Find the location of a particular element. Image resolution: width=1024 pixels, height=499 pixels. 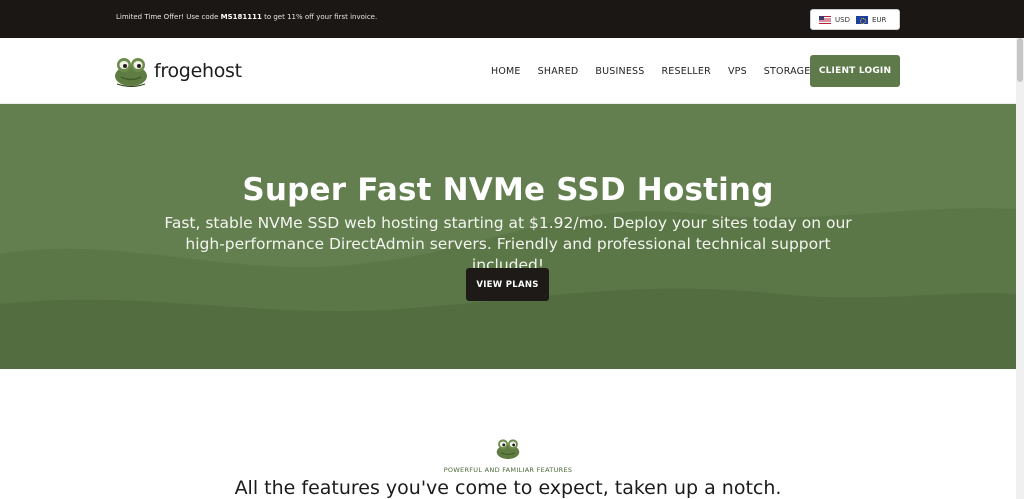

frog-logo-icon is located at coordinates (131, 72).